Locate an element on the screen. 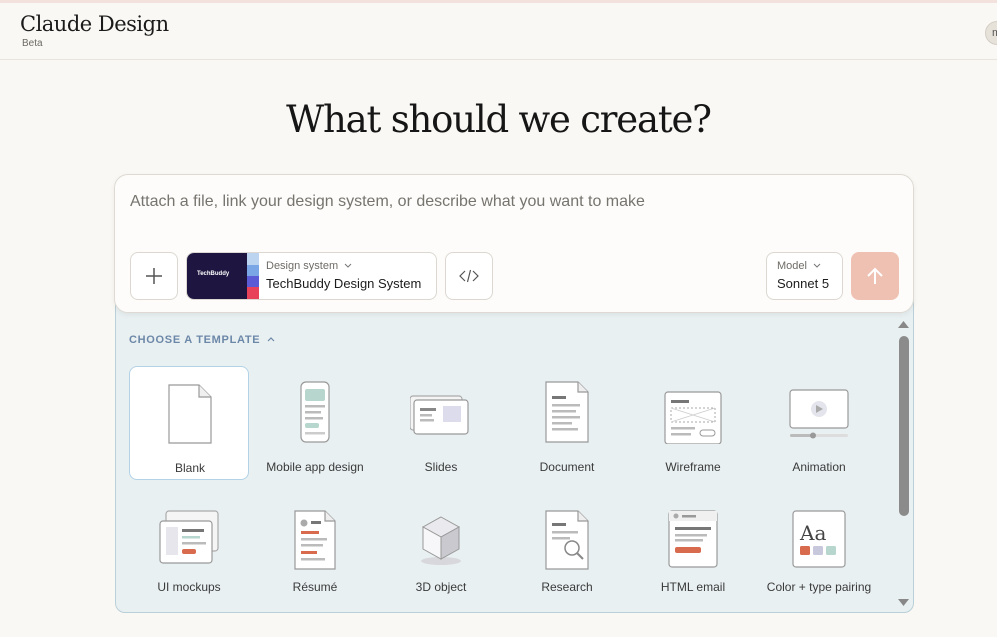 Image resolution: width=997 pixels, height=637 pixels. template-resume: Résumé is located at coordinates (315, 550).